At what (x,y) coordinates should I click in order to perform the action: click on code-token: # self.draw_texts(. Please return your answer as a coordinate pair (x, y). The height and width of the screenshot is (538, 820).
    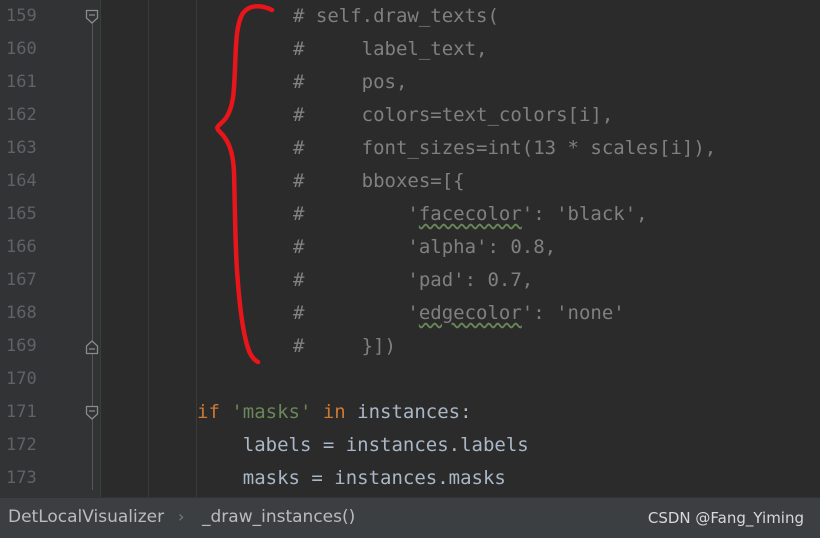
    Looking at the image, I should click on (396, 16).